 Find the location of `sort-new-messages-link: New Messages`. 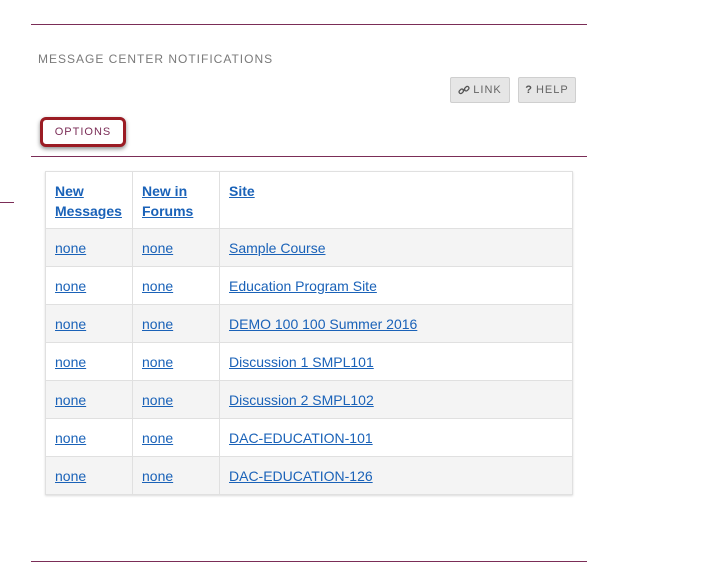

sort-new-messages-link: New Messages is located at coordinates (88, 201).